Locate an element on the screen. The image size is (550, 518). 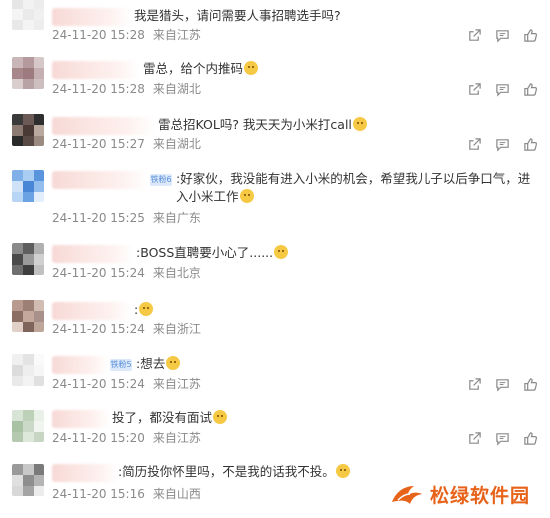
comment-meta: 24-11-20 15:28 来自江苏 is located at coordinates (126, 35).